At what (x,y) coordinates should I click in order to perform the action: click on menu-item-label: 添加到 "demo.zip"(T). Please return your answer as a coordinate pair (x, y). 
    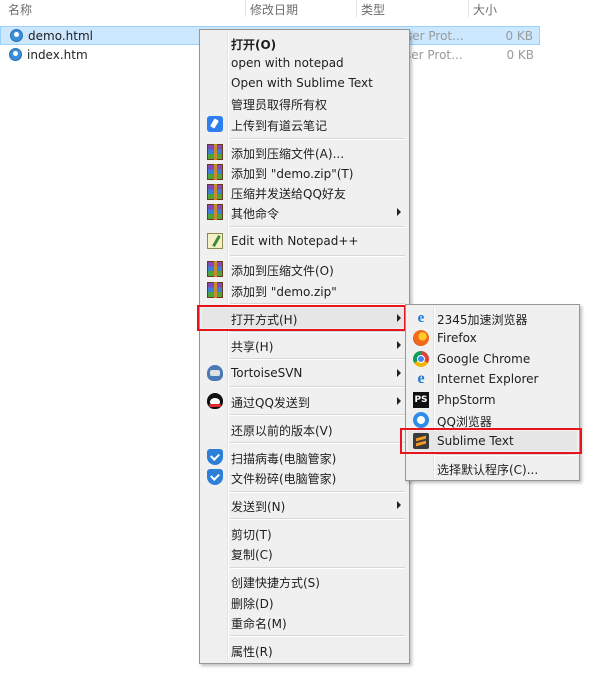
    Looking at the image, I should click on (292, 174).